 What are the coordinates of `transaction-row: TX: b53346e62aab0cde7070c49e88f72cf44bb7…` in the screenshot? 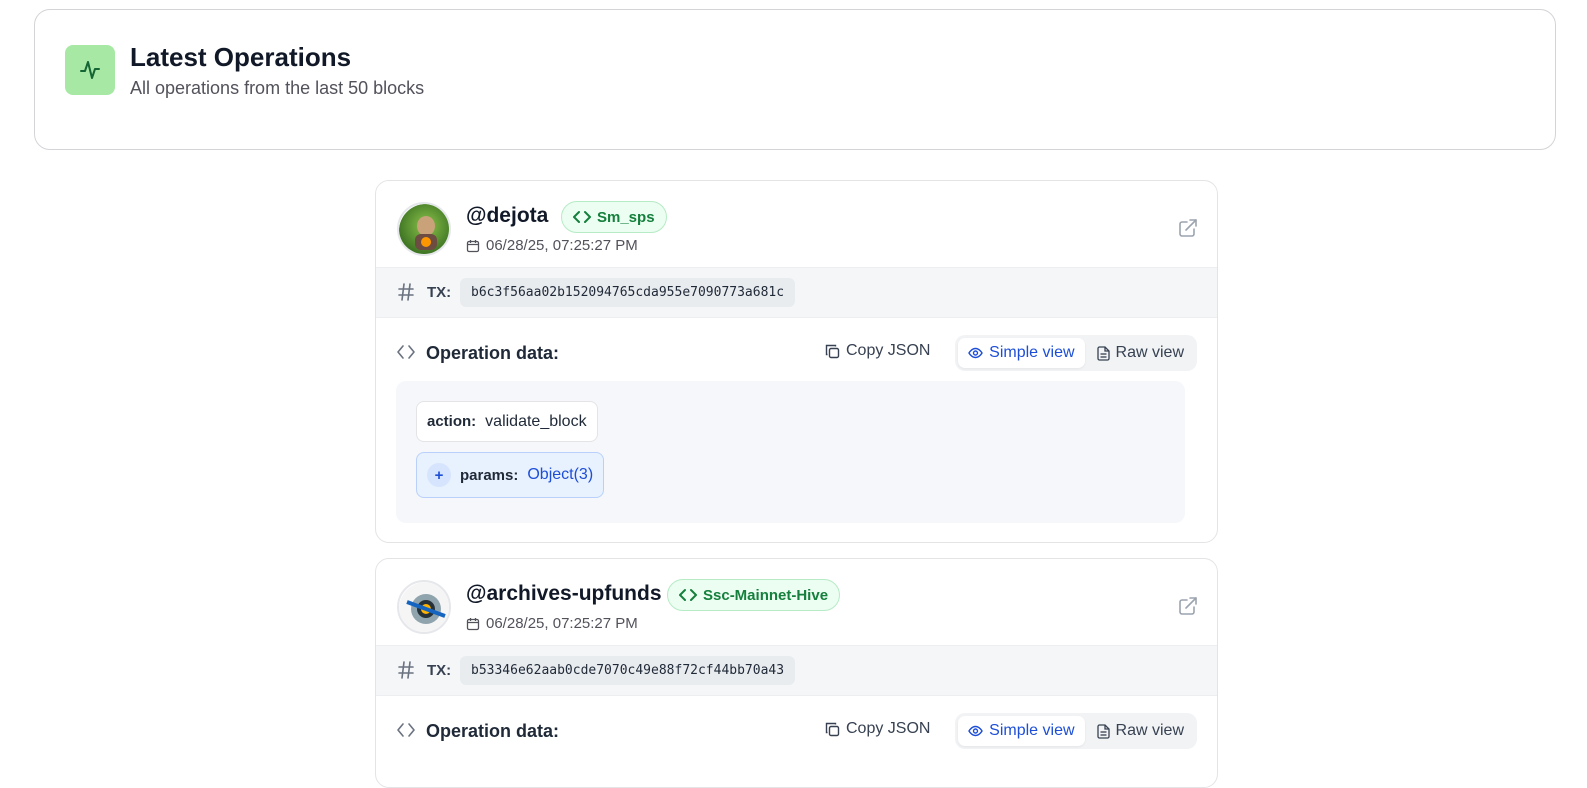 It's located at (796, 670).